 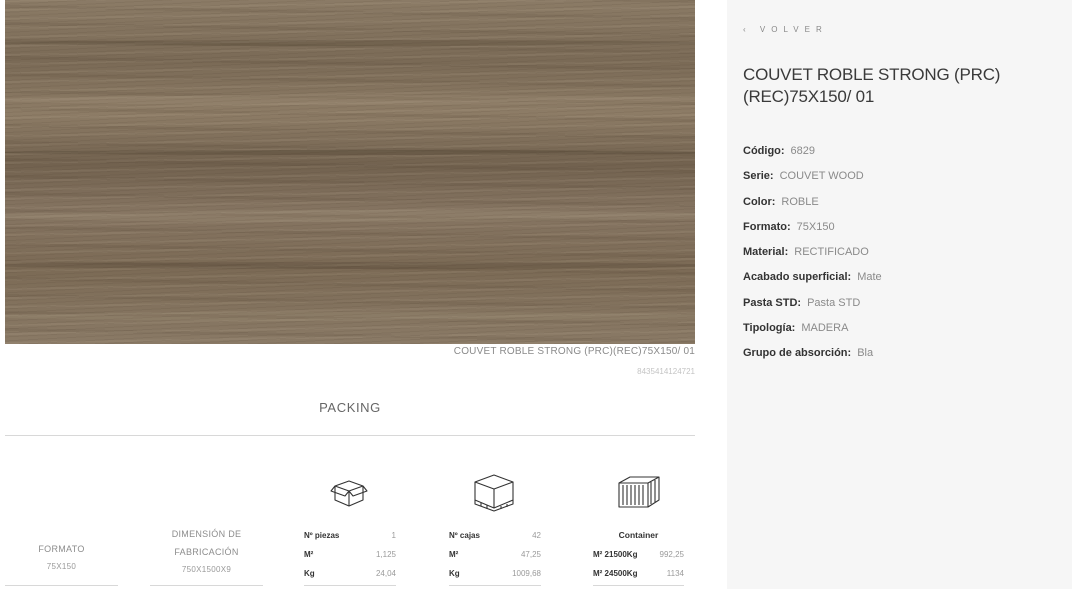 What do you see at coordinates (350, 435) in the screenshot?
I see `packing-divider` at bounding box center [350, 435].